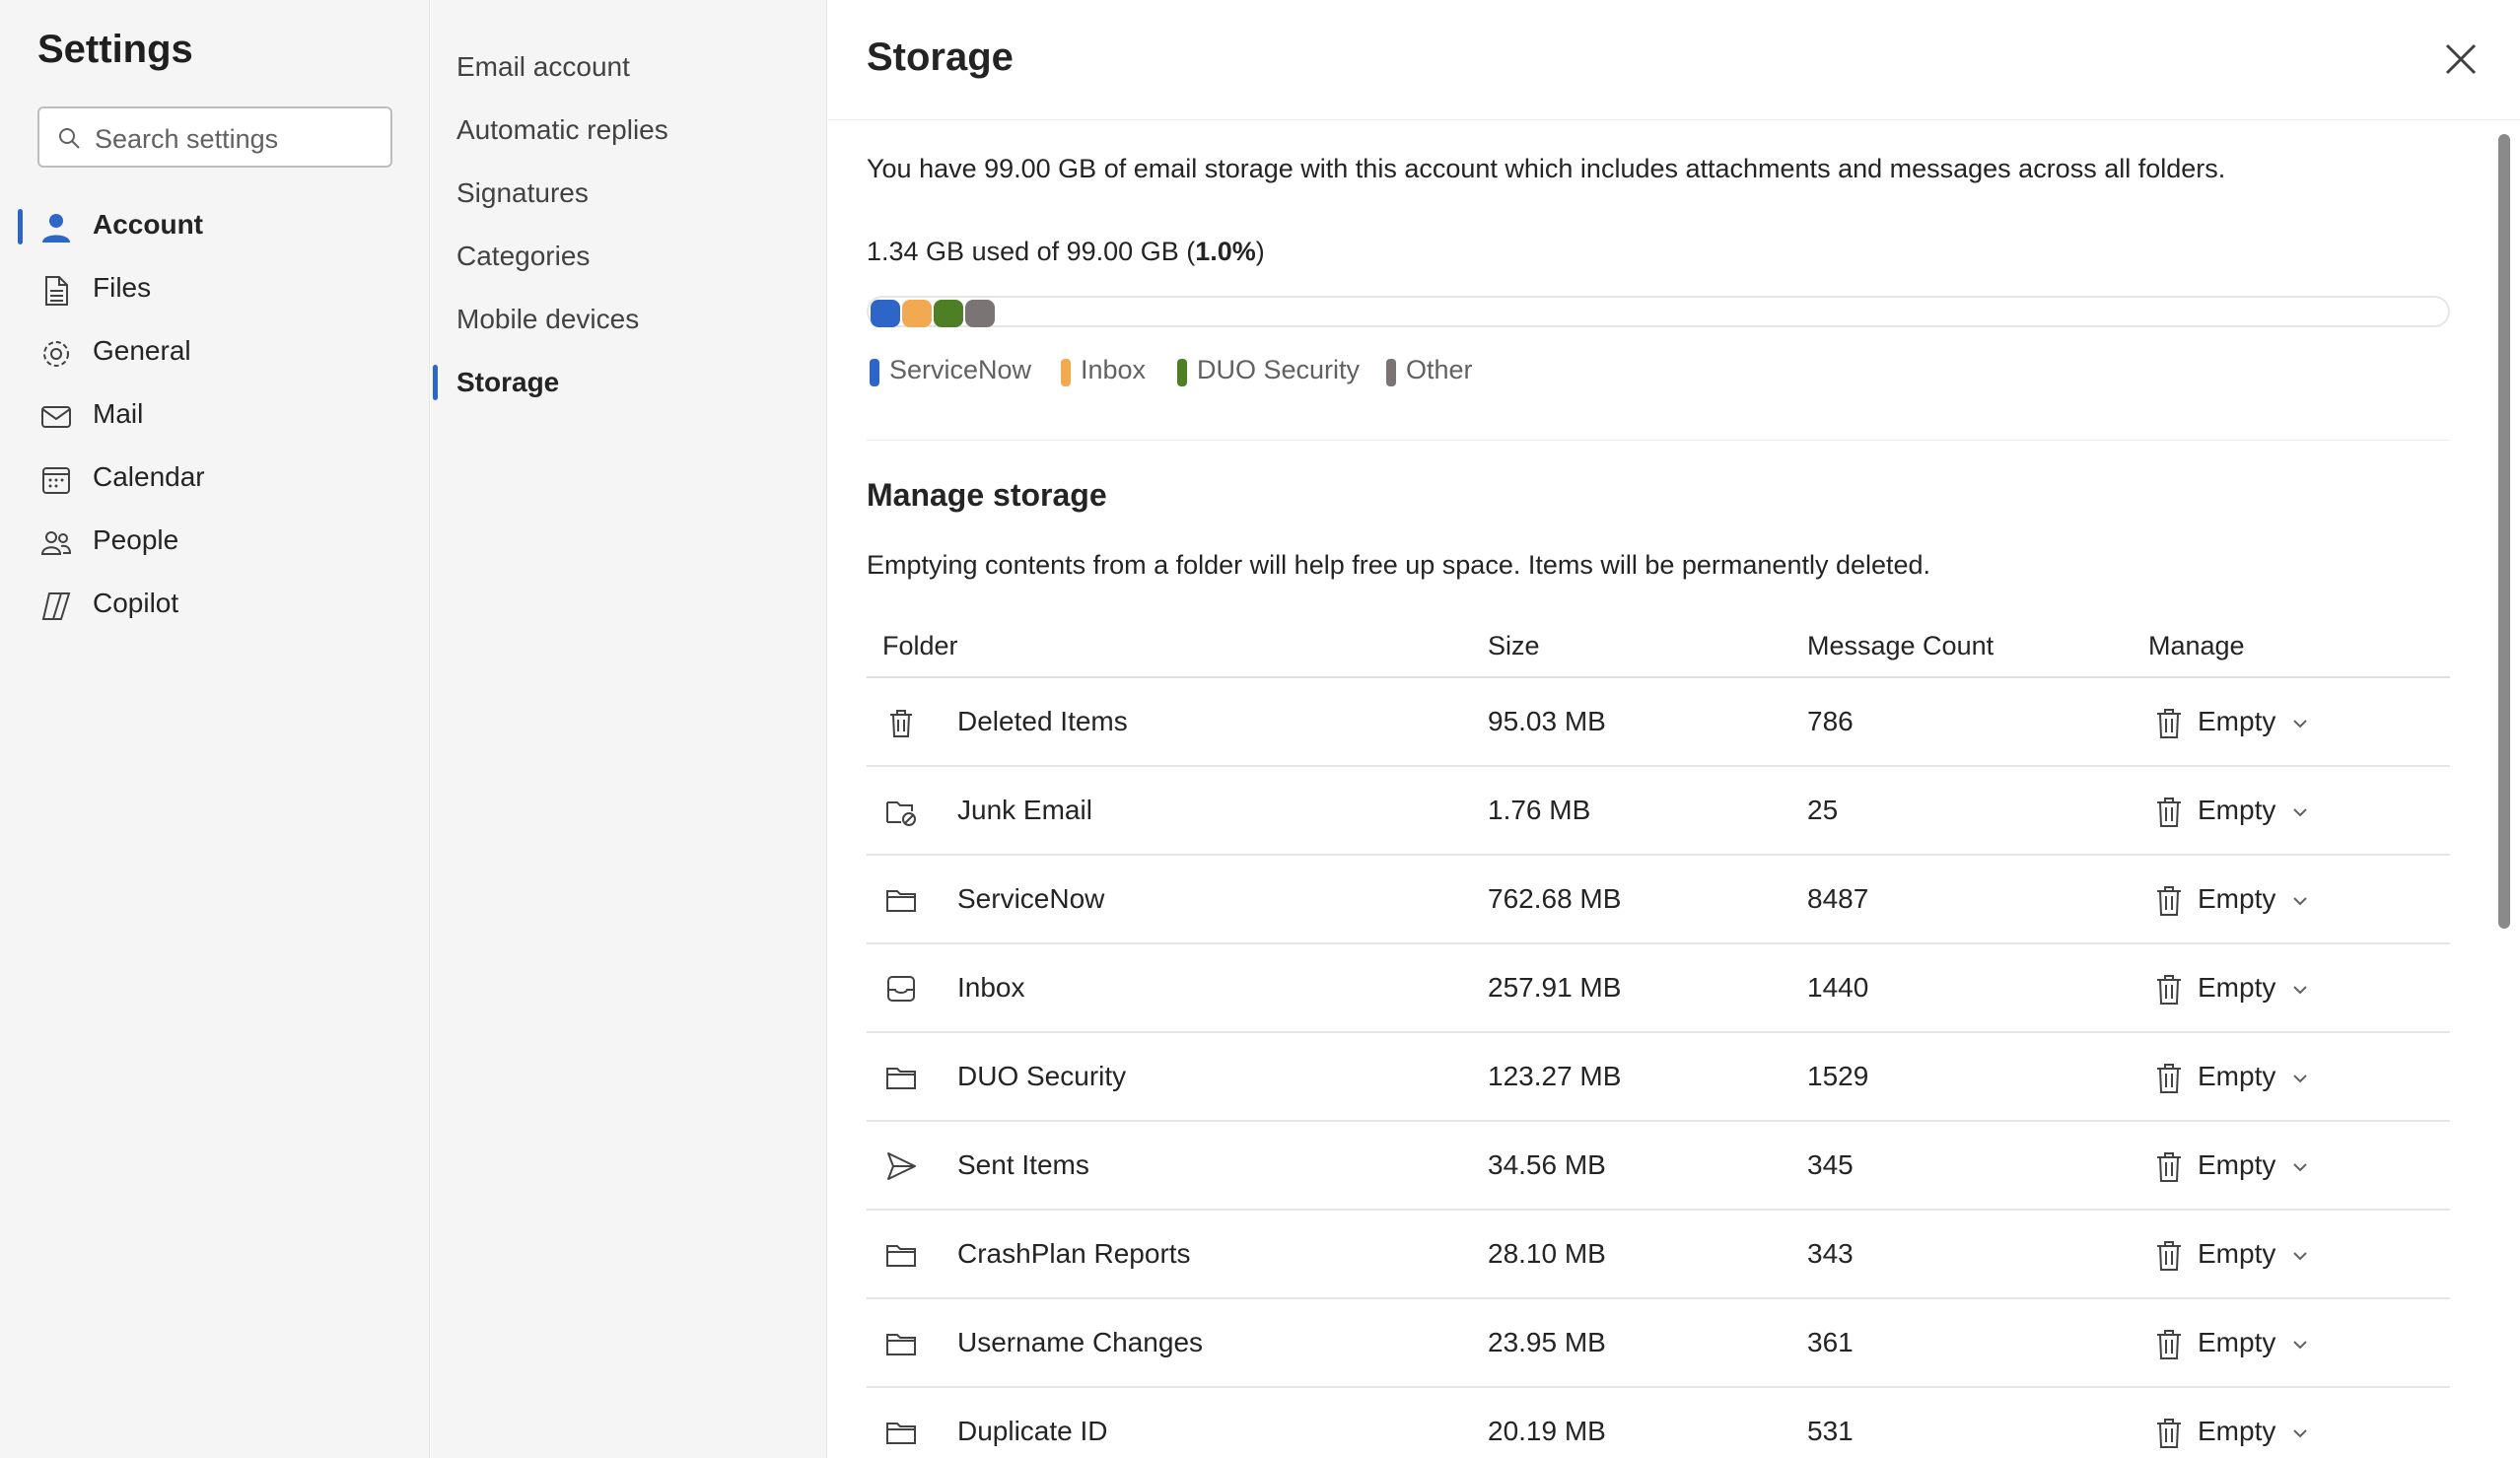  I want to click on close-icon, so click(2461, 59).